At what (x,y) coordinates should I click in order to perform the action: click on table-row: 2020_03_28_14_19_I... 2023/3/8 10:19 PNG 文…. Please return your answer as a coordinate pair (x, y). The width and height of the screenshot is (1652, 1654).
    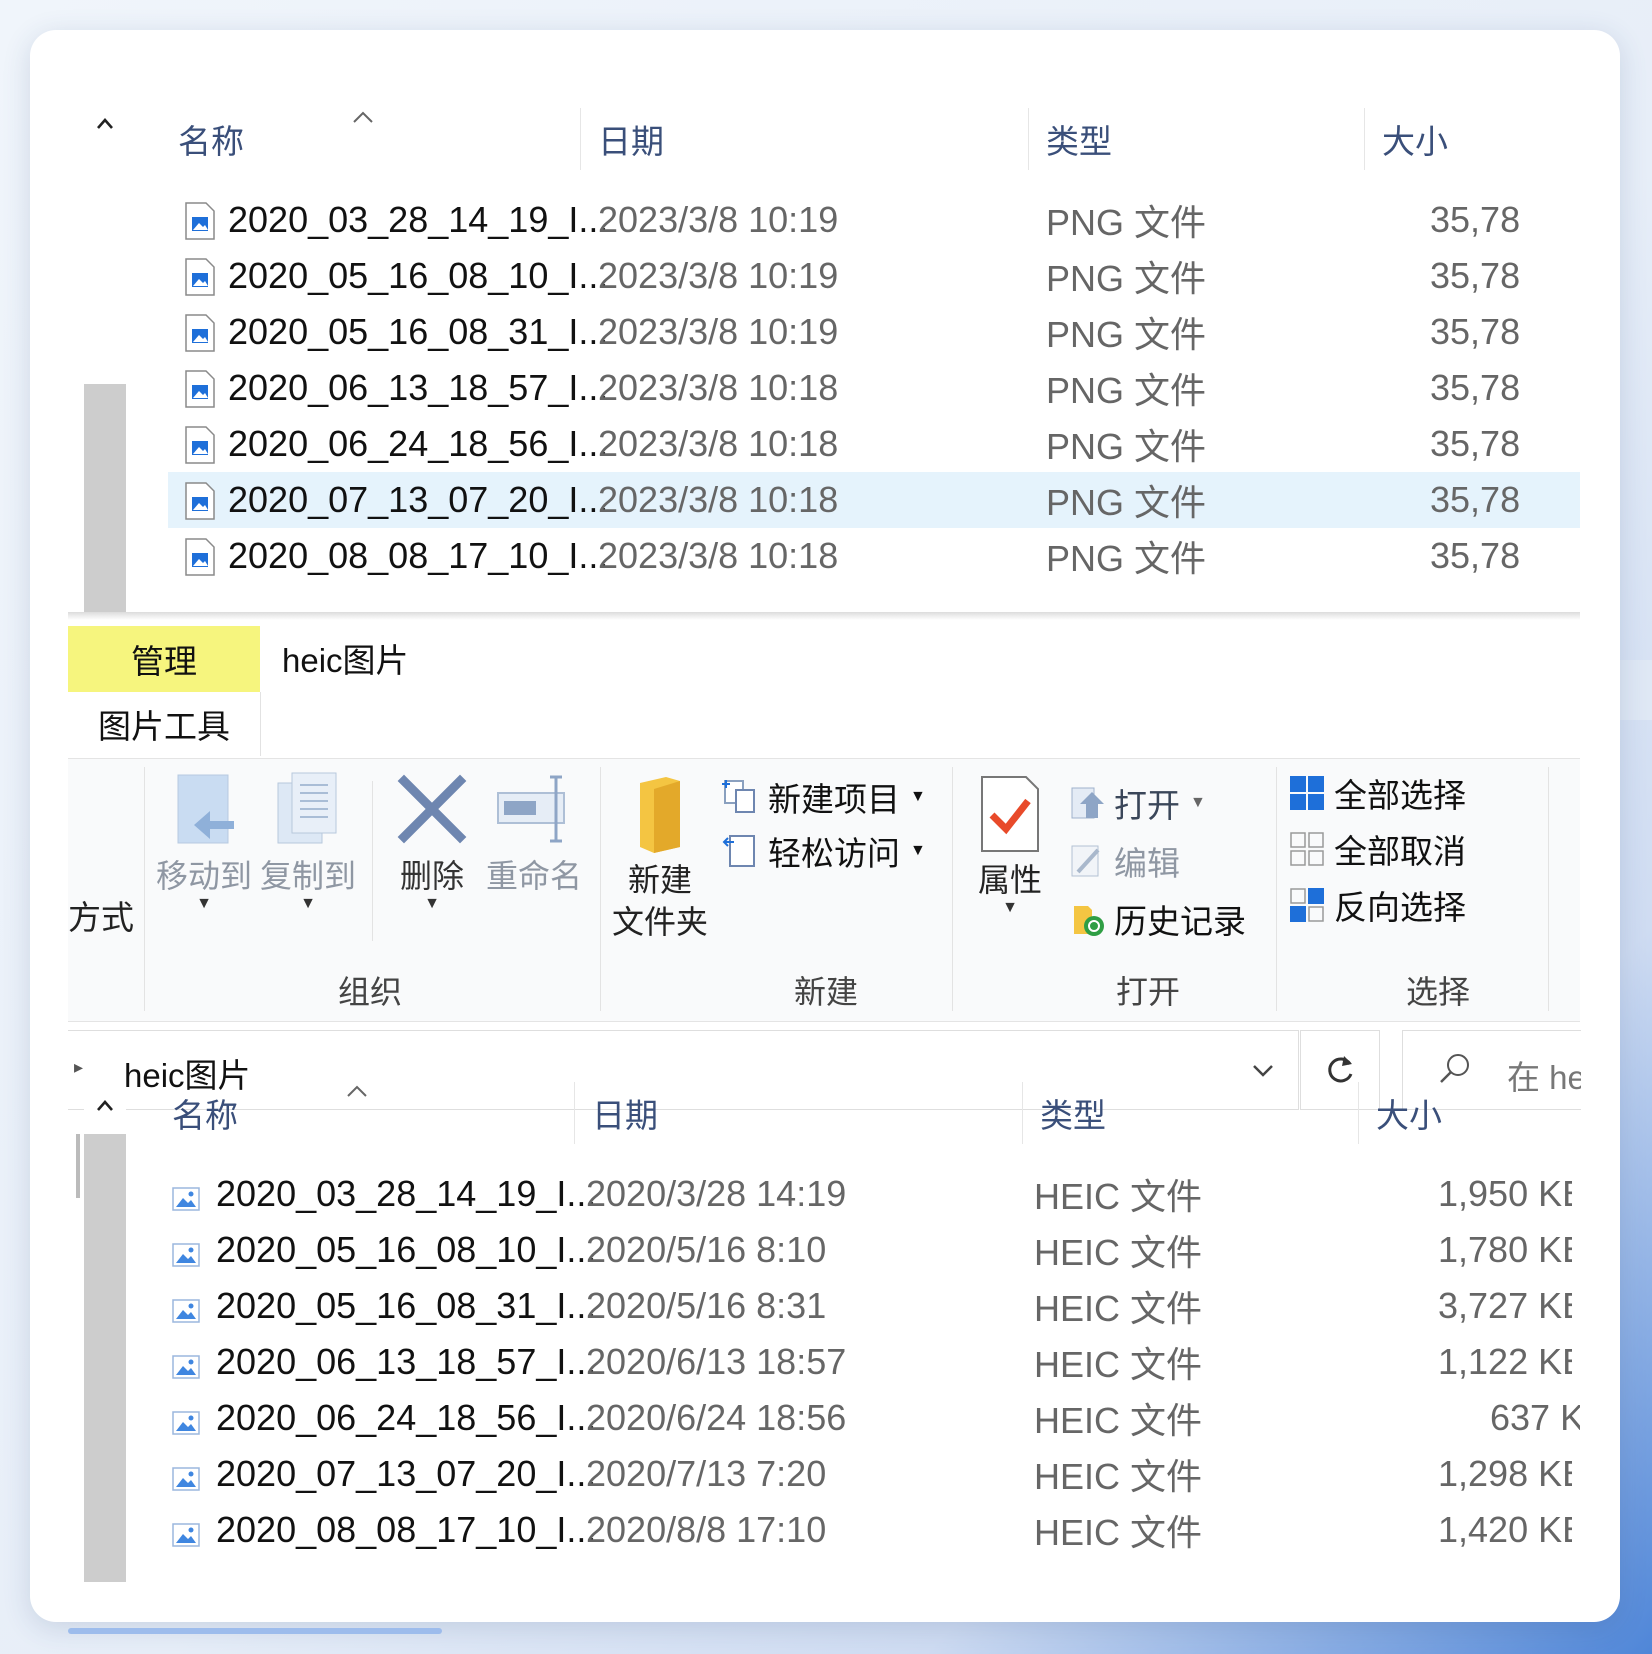
    Looking at the image, I should click on (874, 220).